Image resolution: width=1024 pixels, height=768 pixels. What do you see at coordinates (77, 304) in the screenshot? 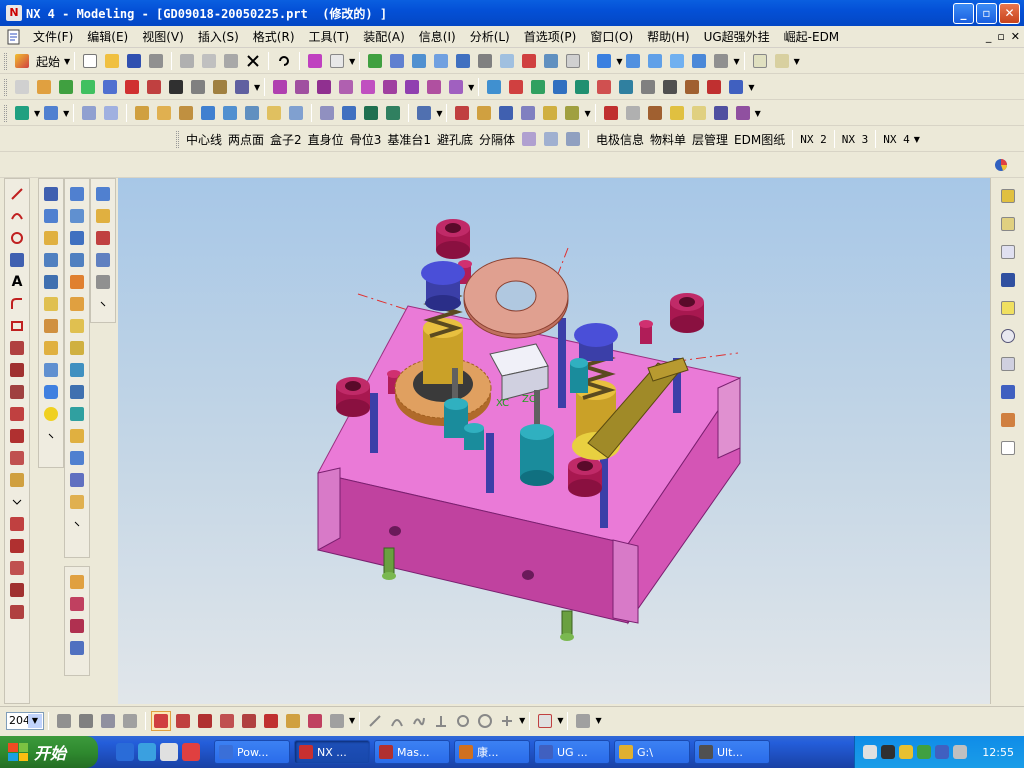
I see `op-6-icon` at bounding box center [77, 304].